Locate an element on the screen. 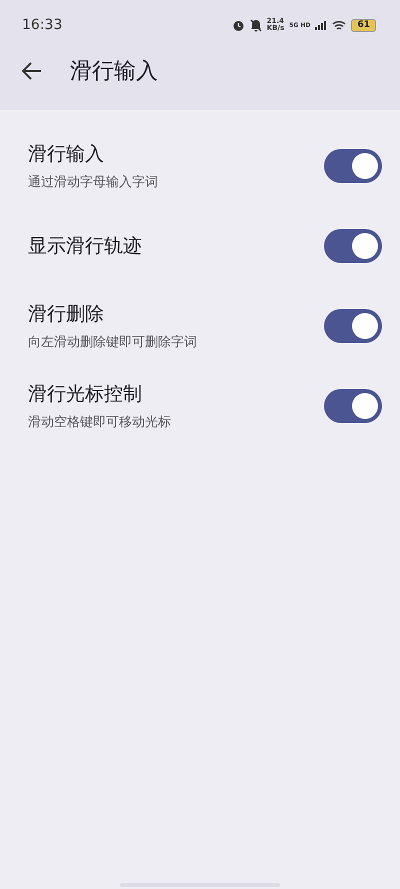  battery-level: 61 is located at coordinates (363, 25).